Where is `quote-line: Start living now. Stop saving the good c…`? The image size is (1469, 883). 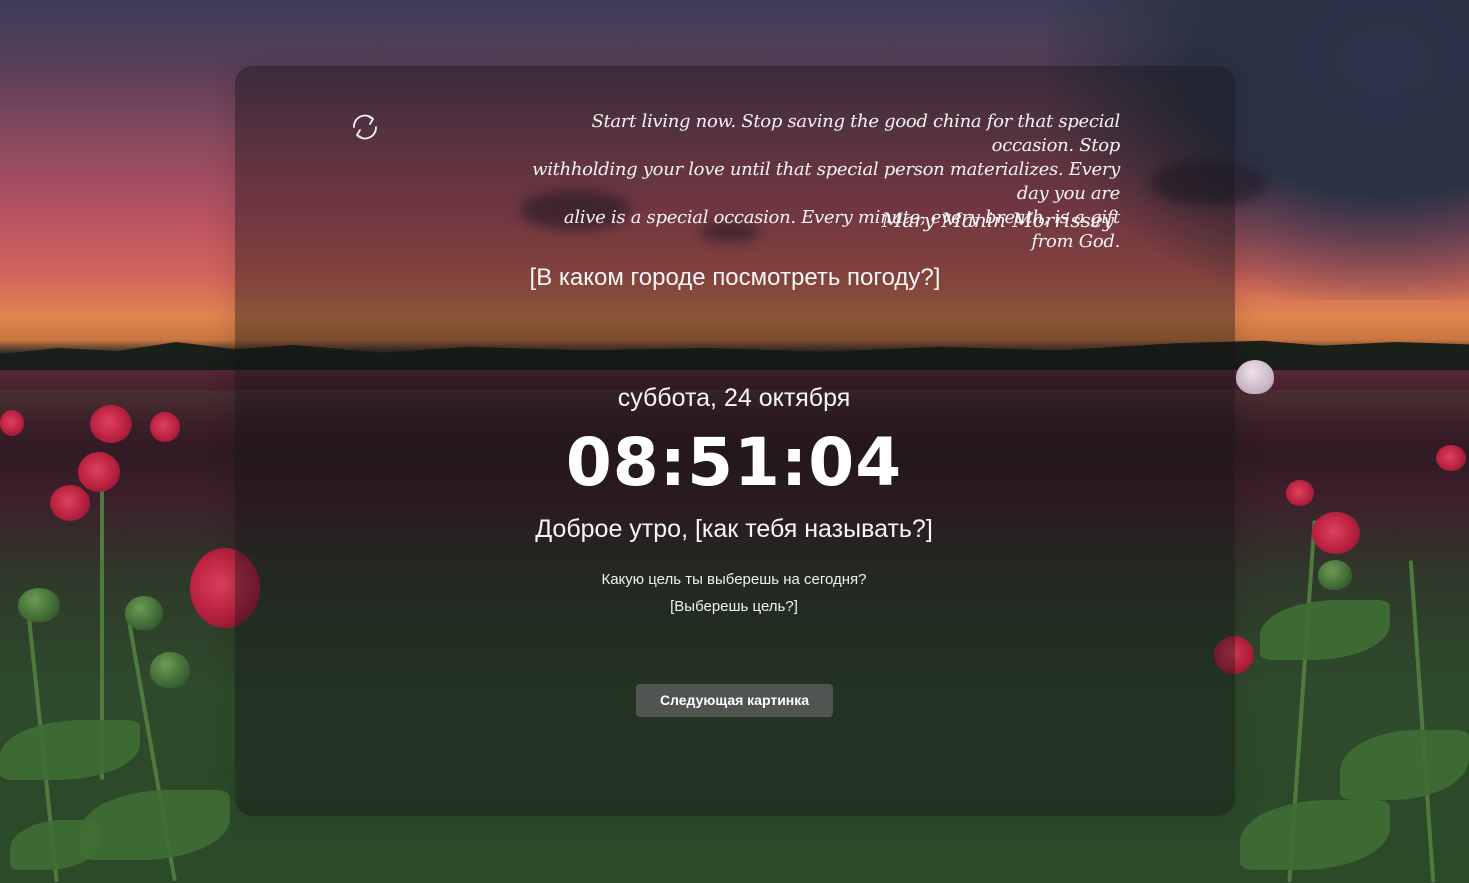 quote-line: Start living now. Stop saving the good c… is located at coordinates (855, 133).